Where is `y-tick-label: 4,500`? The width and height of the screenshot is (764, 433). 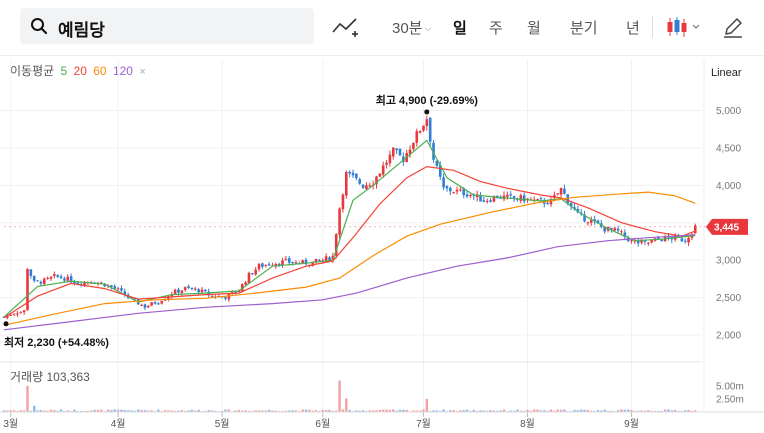
y-tick-label: 4,500 is located at coordinates (728, 148).